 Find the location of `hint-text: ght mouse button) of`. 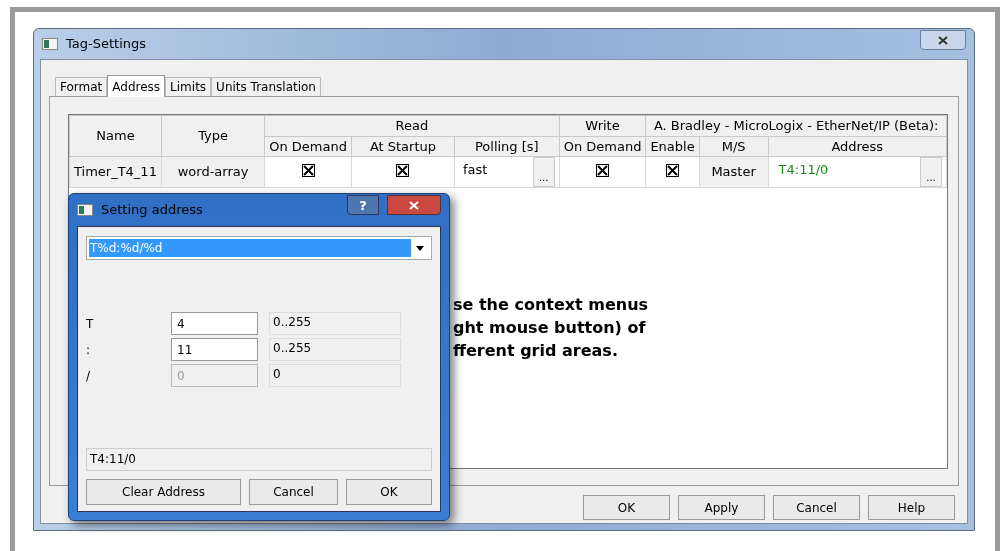

hint-text: ght mouse button) of is located at coordinates (550, 328).